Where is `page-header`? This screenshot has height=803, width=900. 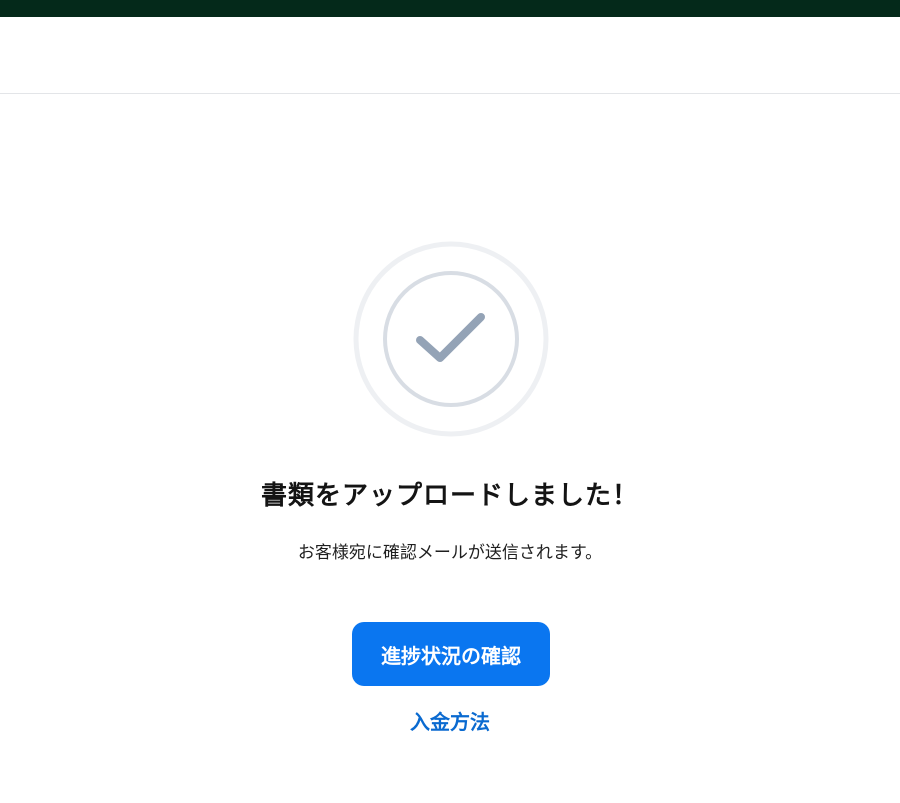
page-header is located at coordinates (450, 55).